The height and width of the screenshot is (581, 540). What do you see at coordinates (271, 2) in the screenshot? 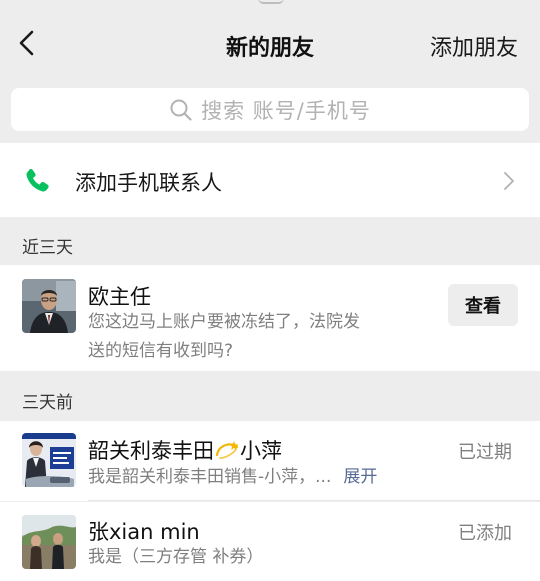
I see `status-bar-notch` at bounding box center [271, 2].